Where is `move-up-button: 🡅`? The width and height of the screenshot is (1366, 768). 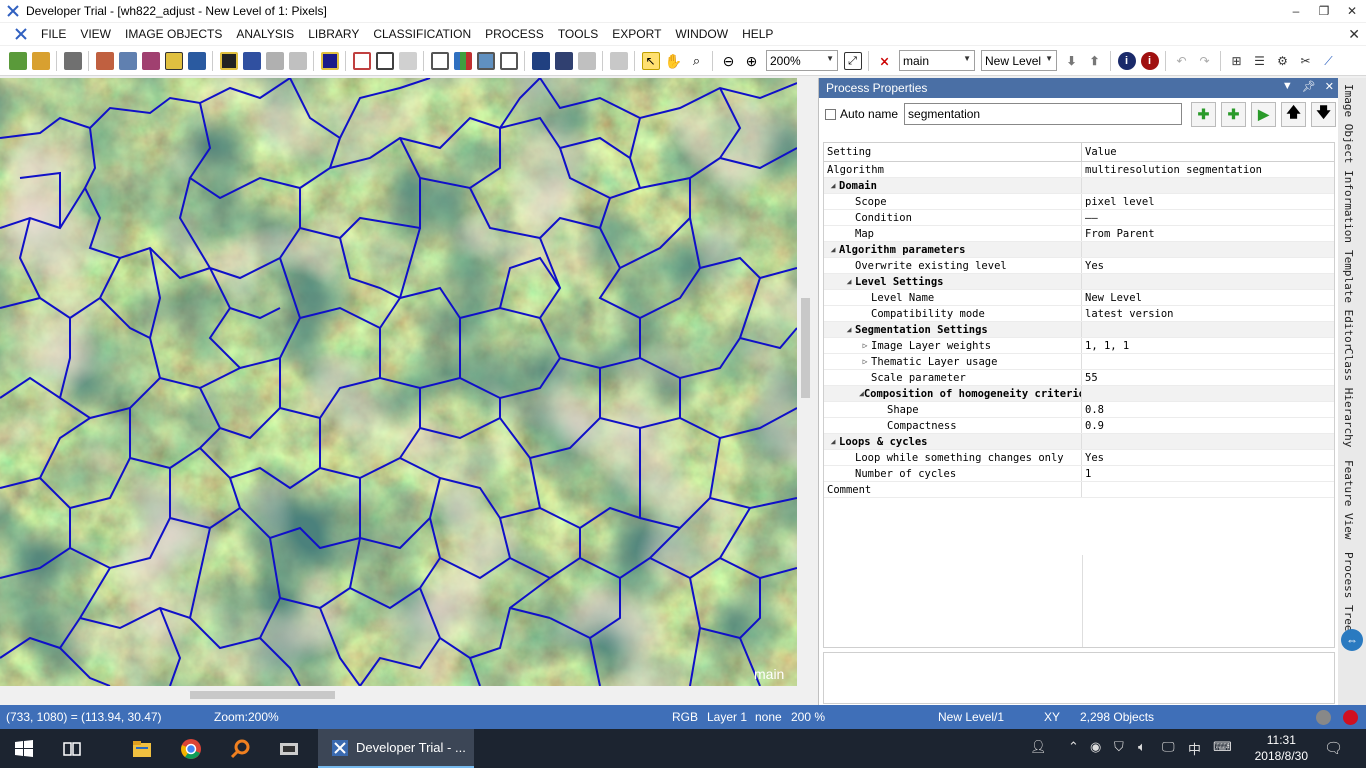 move-up-button: 🡅 is located at coordinates (1294, 114).